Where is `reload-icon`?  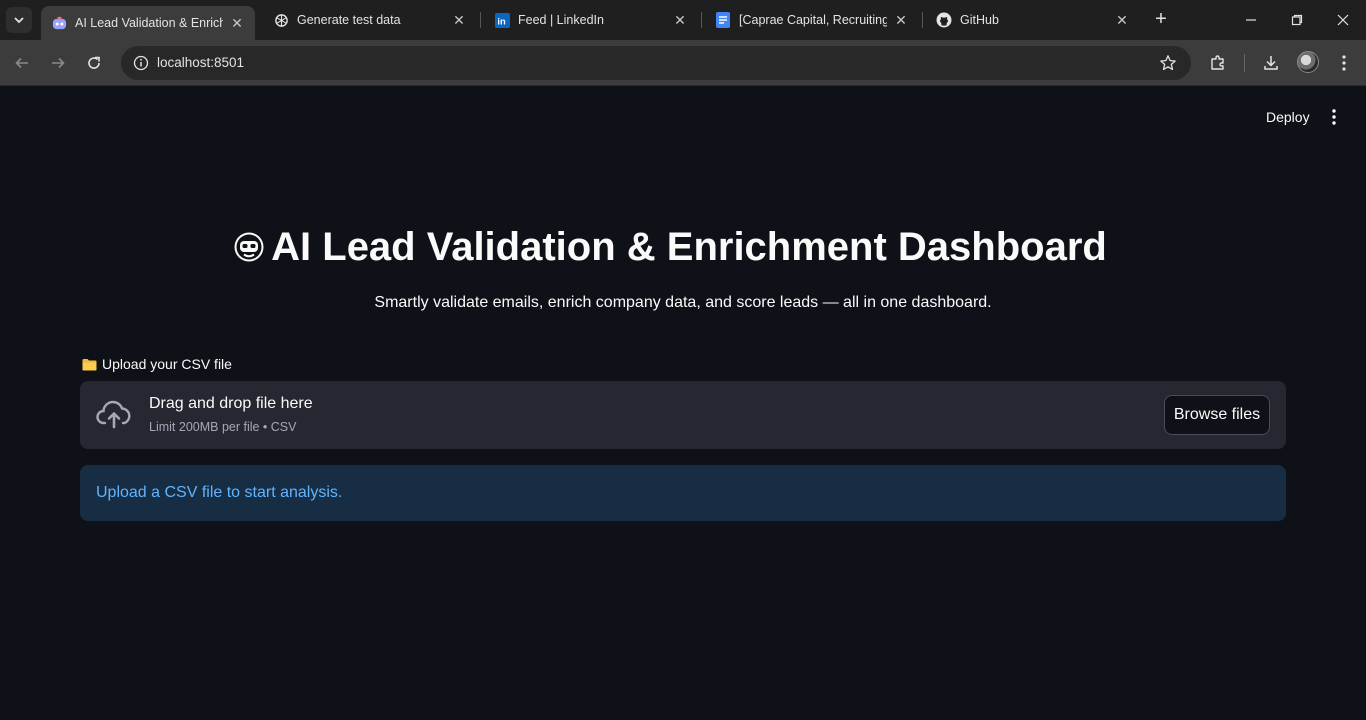
reload-icon is located at coordinates (94, 62).